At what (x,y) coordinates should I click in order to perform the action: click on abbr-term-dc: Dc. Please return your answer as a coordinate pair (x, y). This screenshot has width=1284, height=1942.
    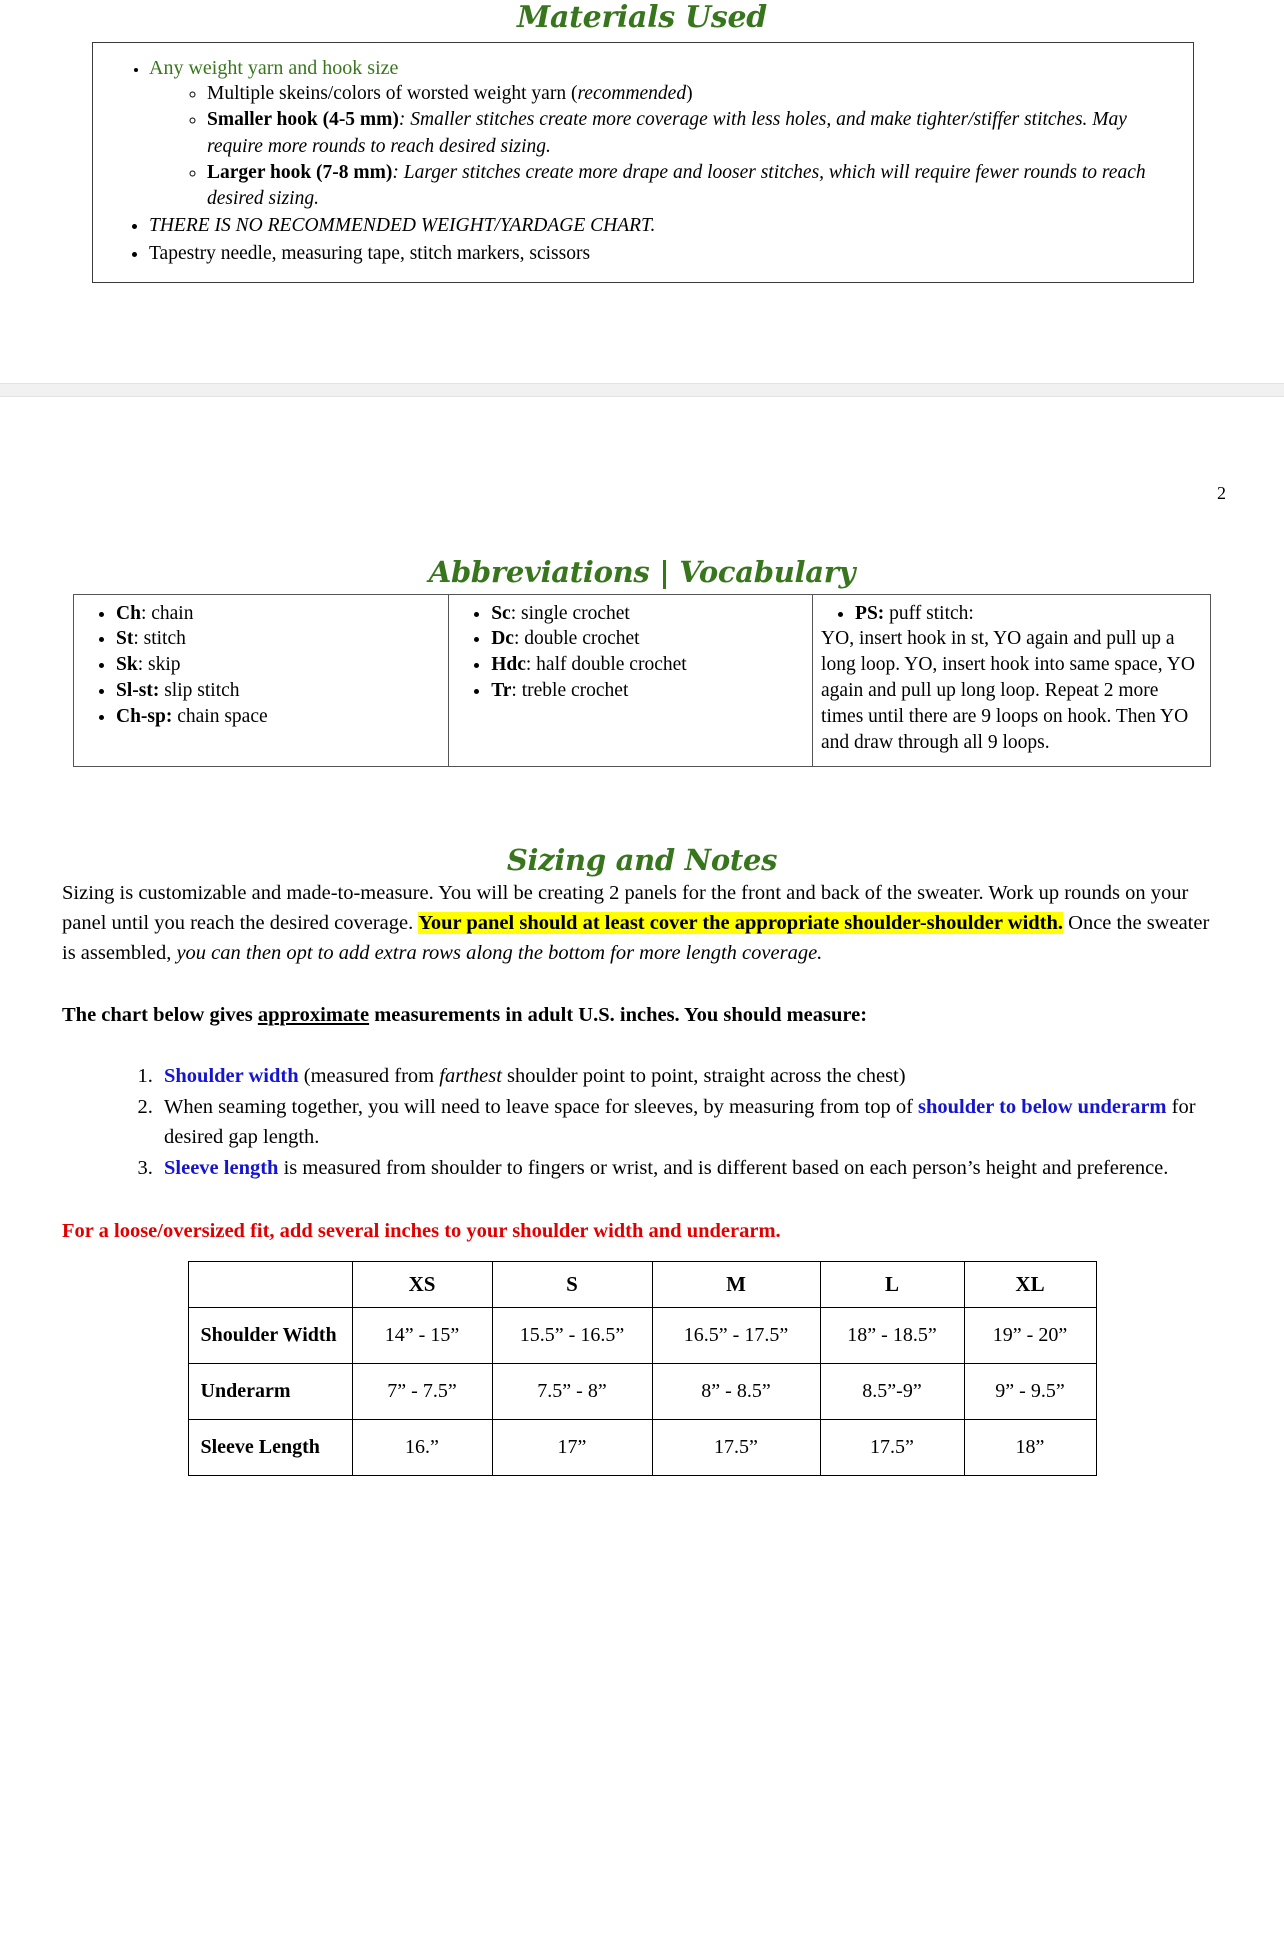
    Looking at the image, I should click on (502, 639).